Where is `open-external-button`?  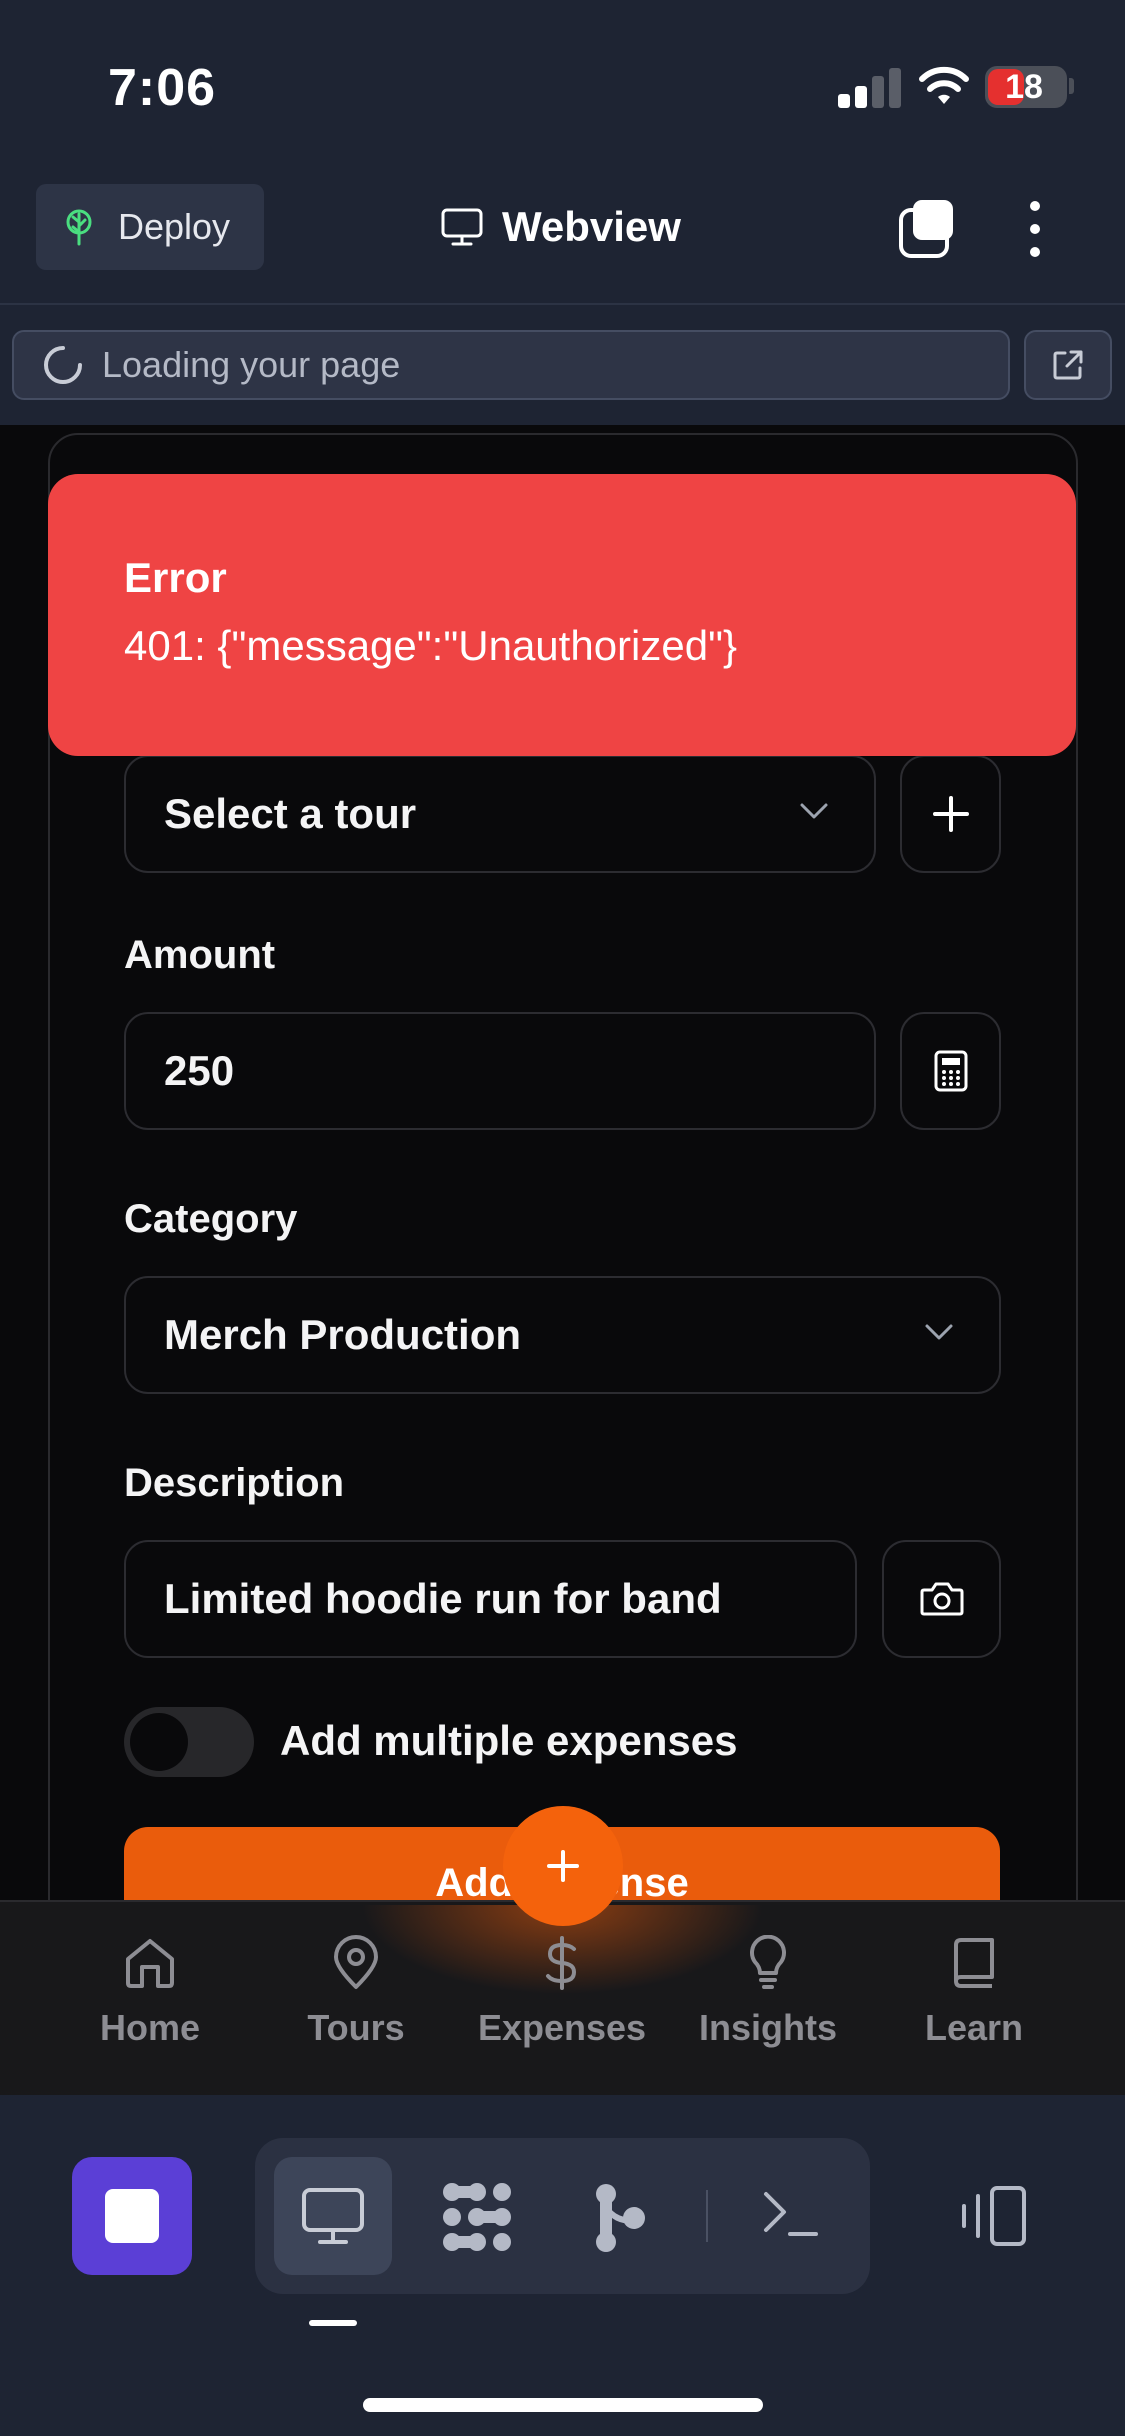
open-external-button is located at coordinates (1068, 365).